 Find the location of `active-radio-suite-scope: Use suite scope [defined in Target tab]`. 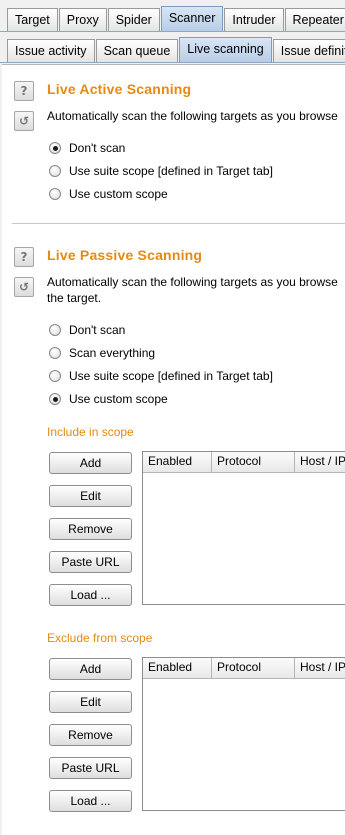

active-radio-suite-scope: Use suite scope [defined in Target tab] is located at coordinates (161, 171).